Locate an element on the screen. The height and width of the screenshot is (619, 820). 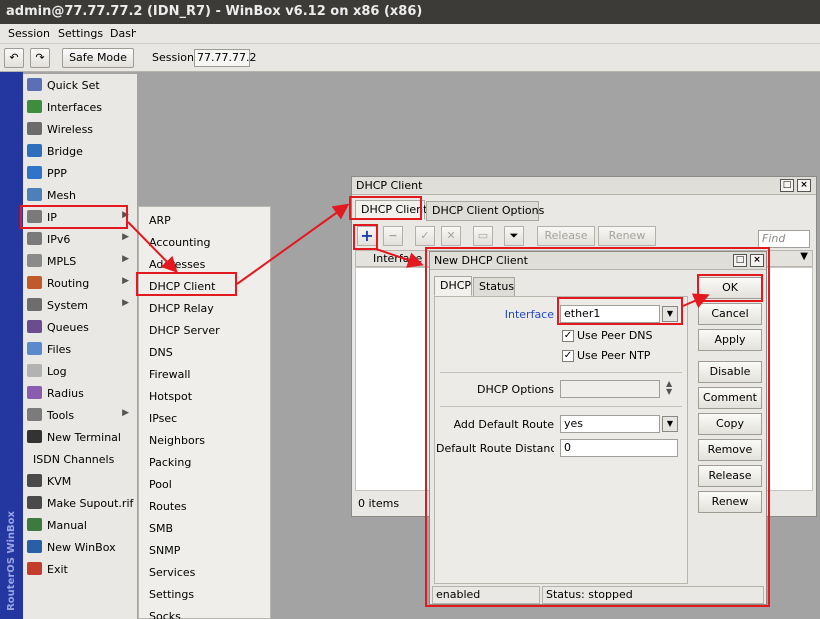
arrow-interface-to-ok is located at coordinates (696, 301).